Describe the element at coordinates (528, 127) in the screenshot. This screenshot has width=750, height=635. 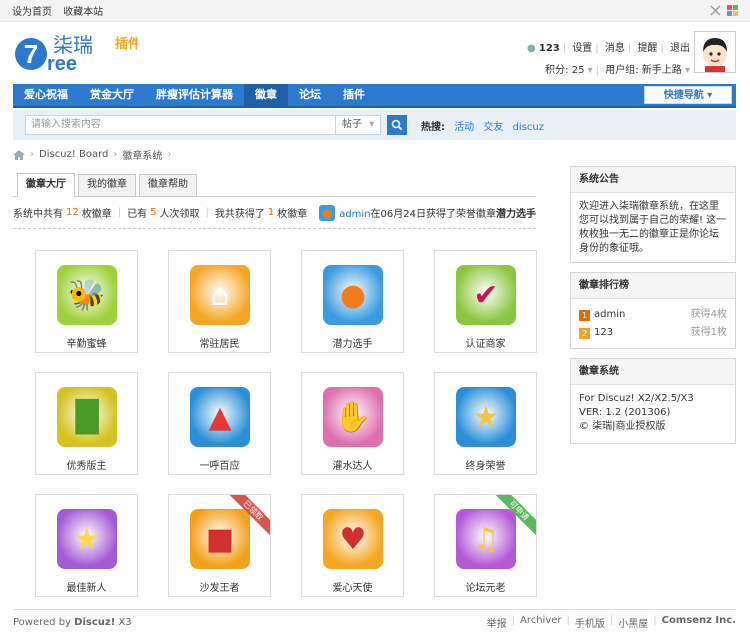
I see `hot-keyword: discuz` at that location.